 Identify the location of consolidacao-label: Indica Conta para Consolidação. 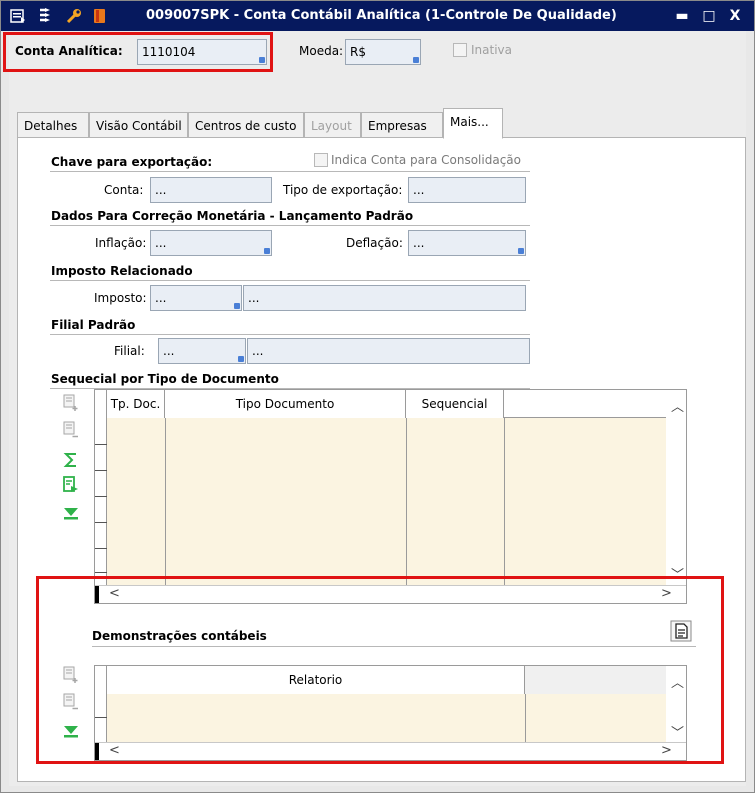
(426, 160).